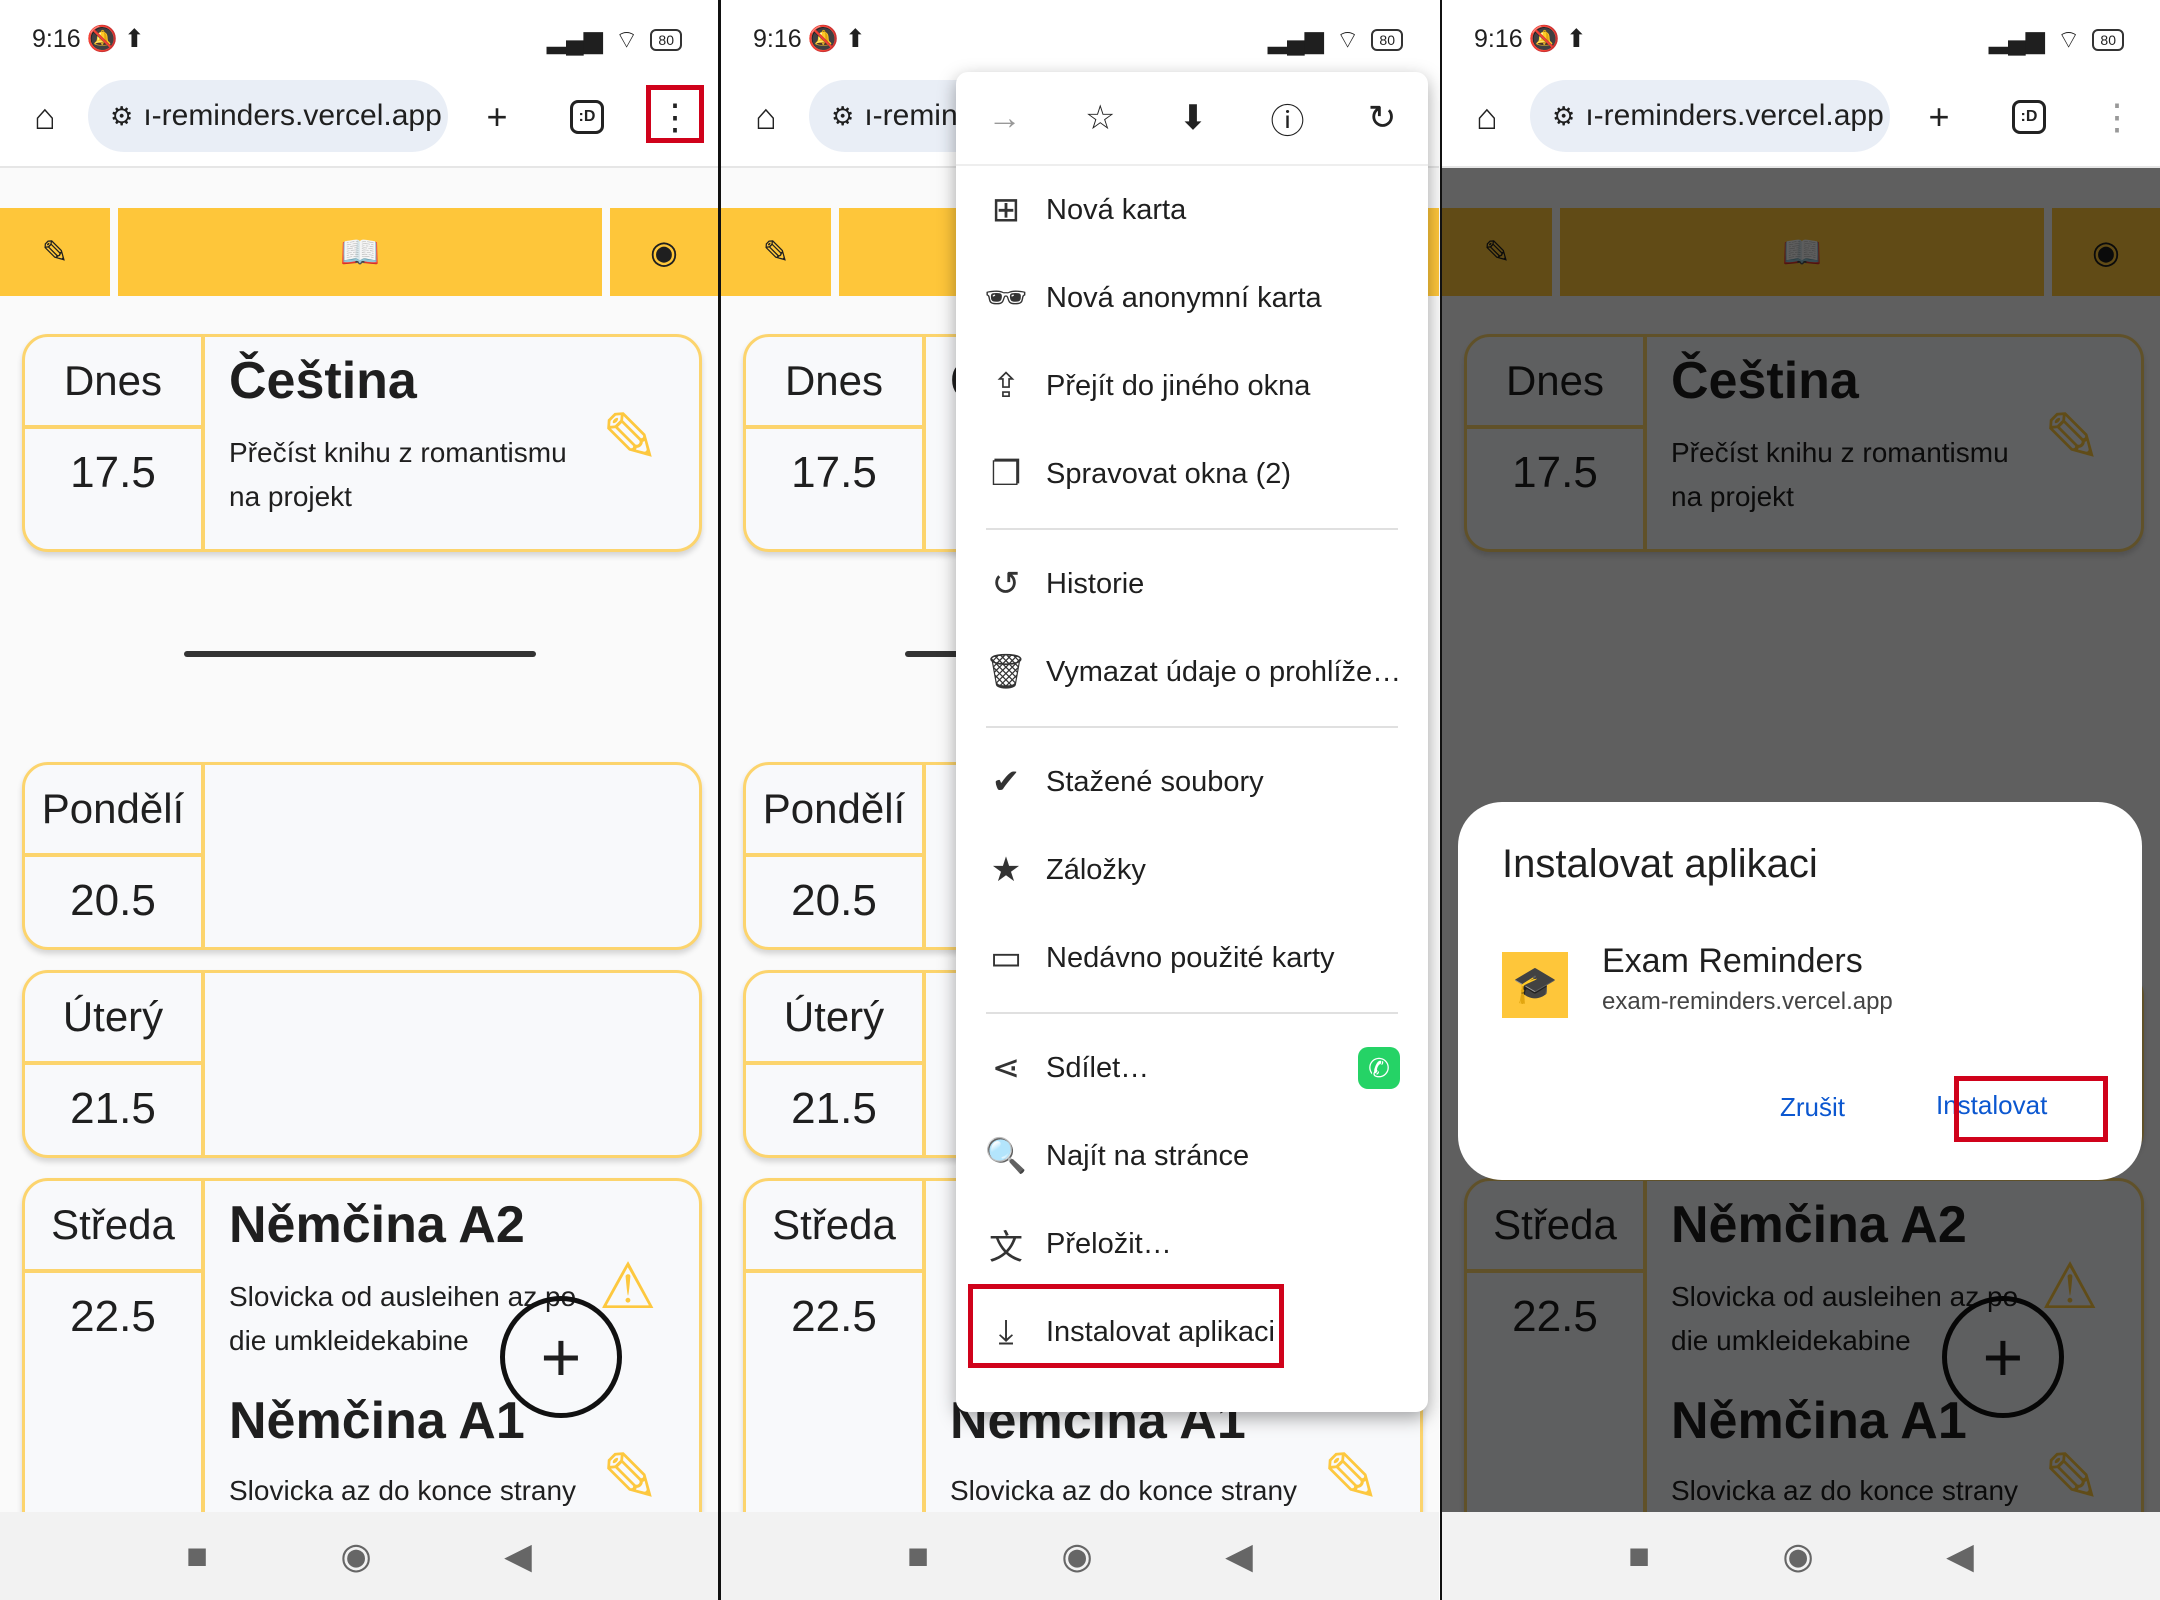  I want to click on app-nav-bar: ✎ 📖 ◉, so click(359, 252).